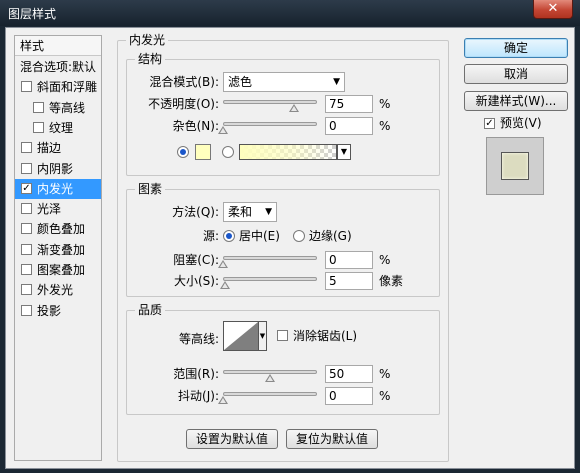 This screenshot has width=580, height=473. What do you see at coordinates (58, 46) in the screenshot?
I see `styles-header: 样式` at bounding box center [58, 46].